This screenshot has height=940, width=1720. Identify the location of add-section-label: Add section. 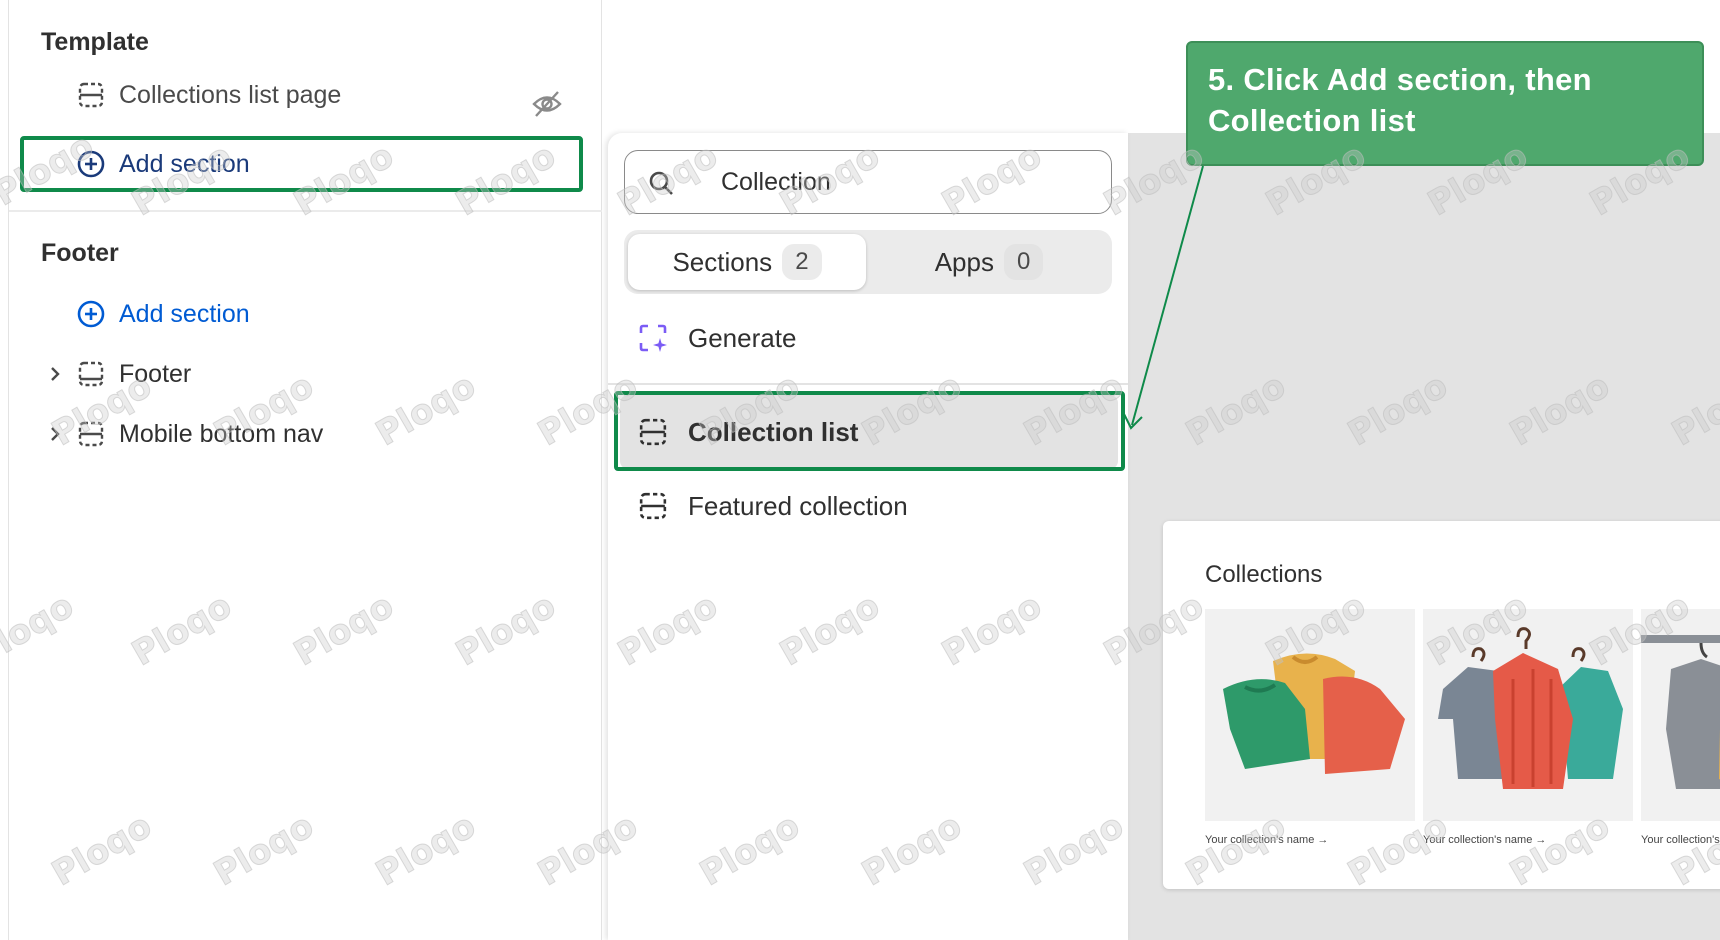
(184, 313).